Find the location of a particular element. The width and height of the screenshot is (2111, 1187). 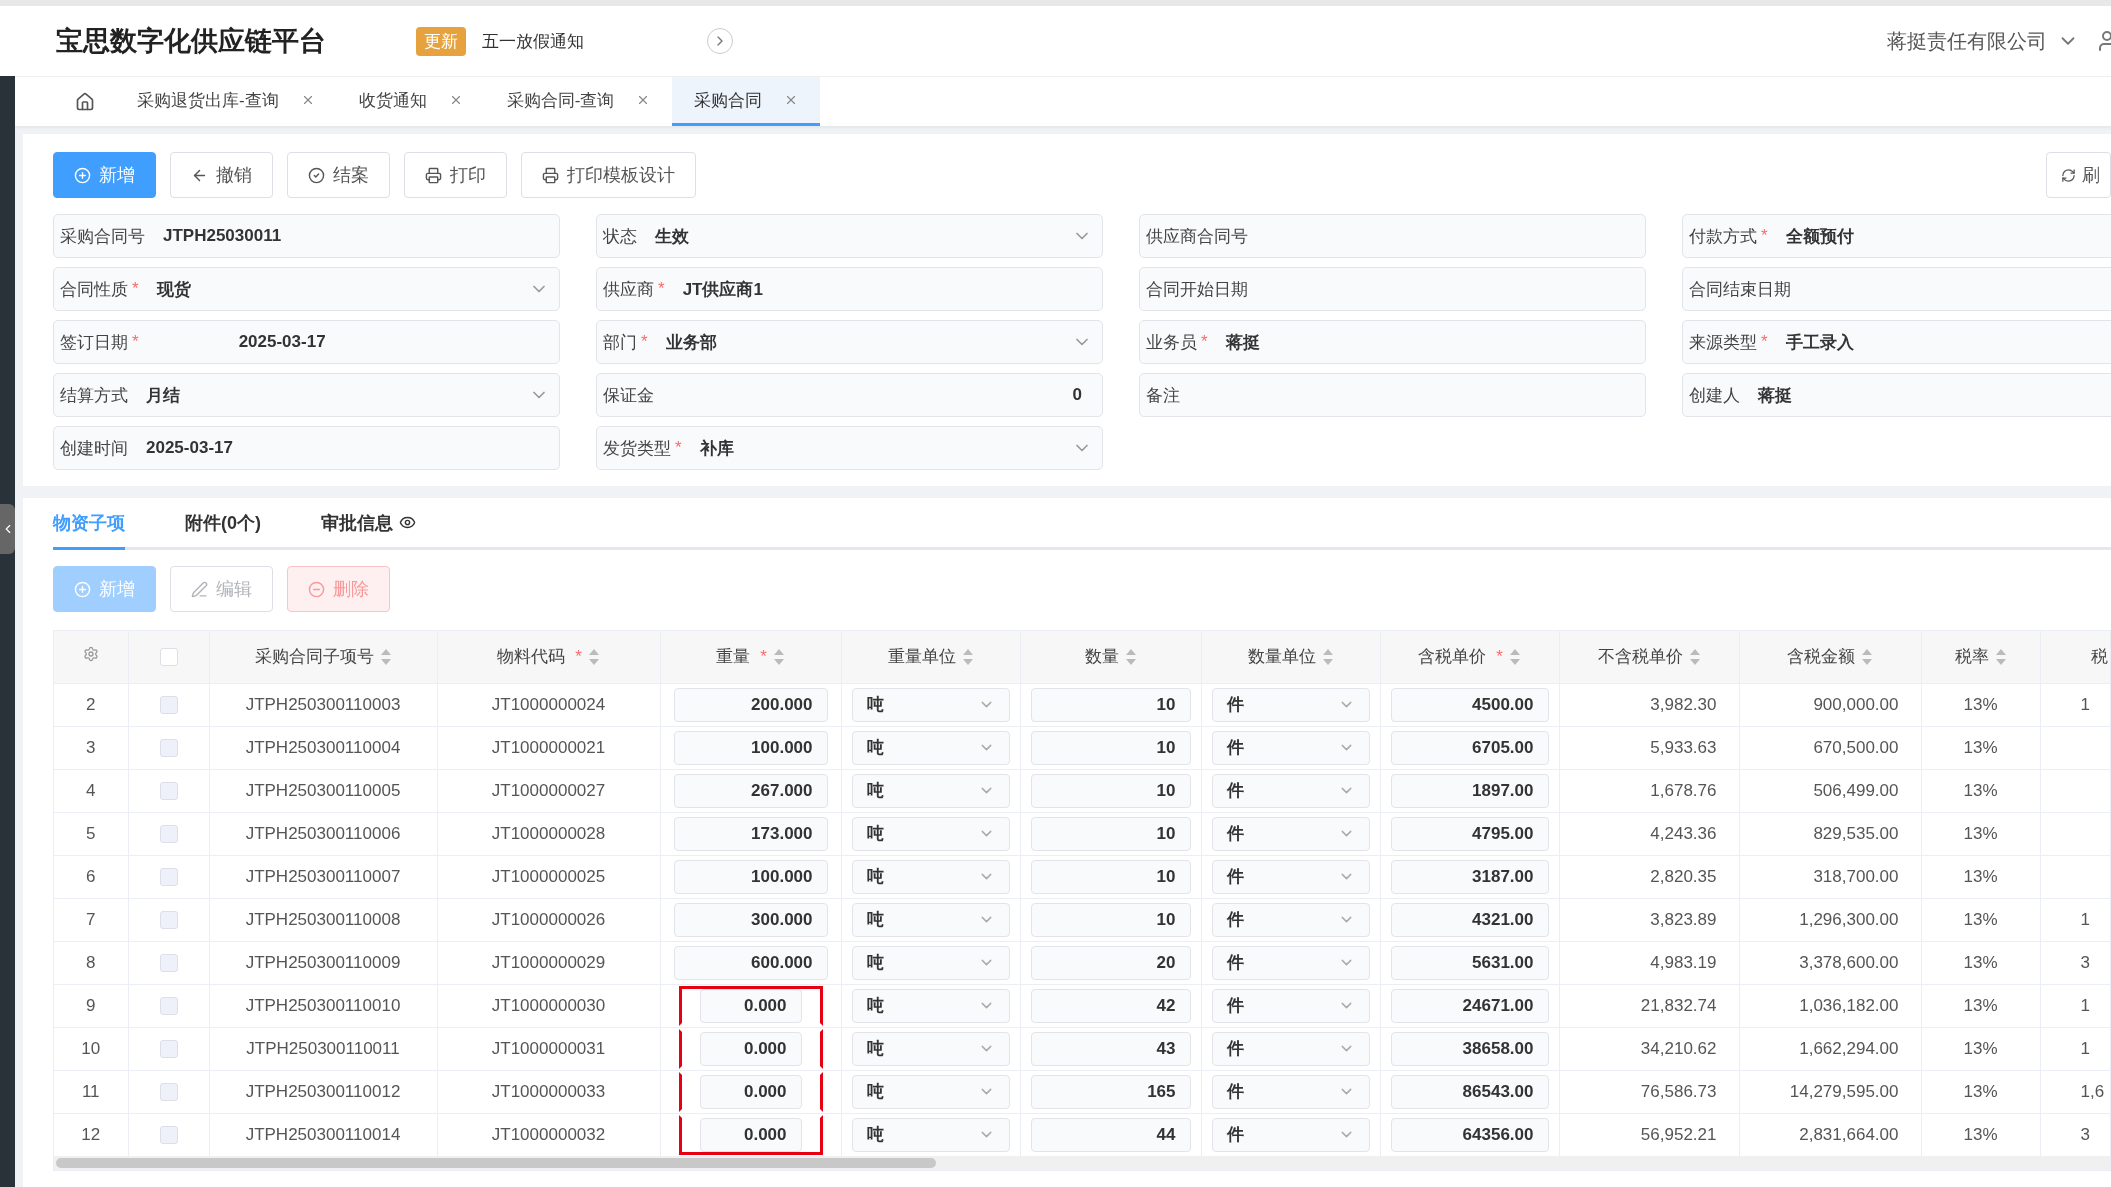

detail-tab: 附件(0个) is located at coordinates (223, 524).